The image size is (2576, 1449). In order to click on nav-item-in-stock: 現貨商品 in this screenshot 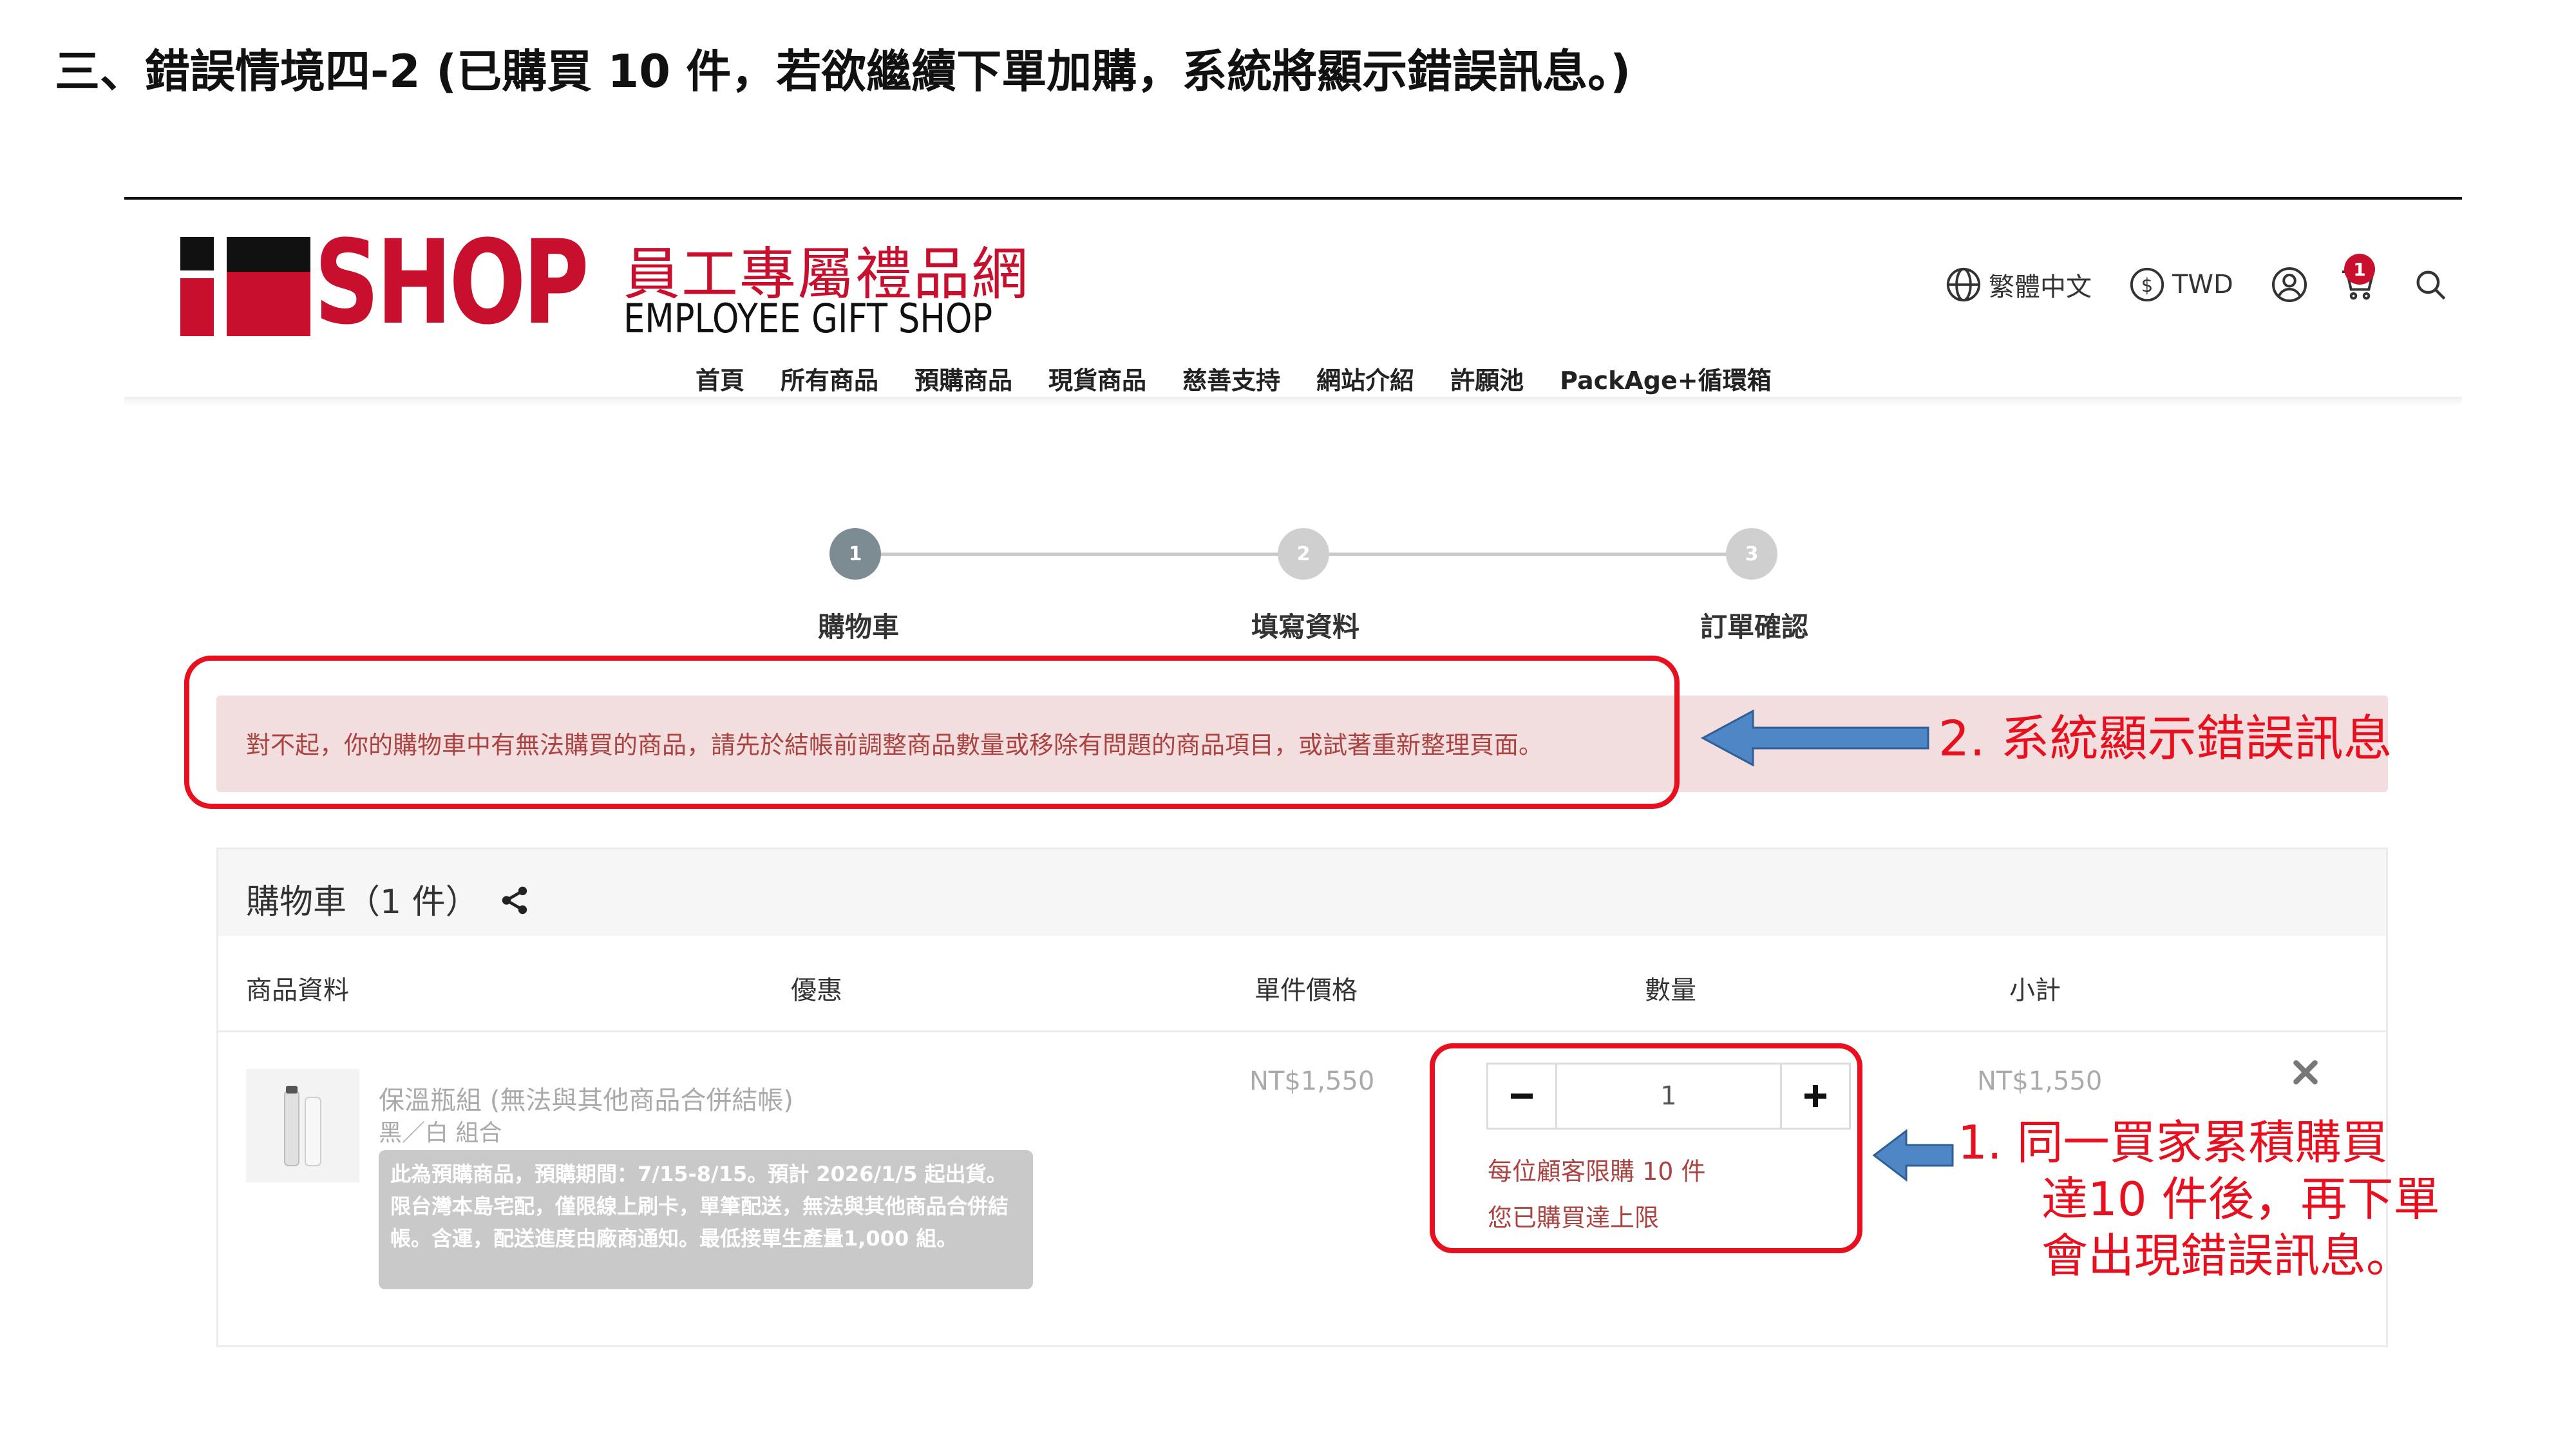, I will do `click(1097, 379)`.